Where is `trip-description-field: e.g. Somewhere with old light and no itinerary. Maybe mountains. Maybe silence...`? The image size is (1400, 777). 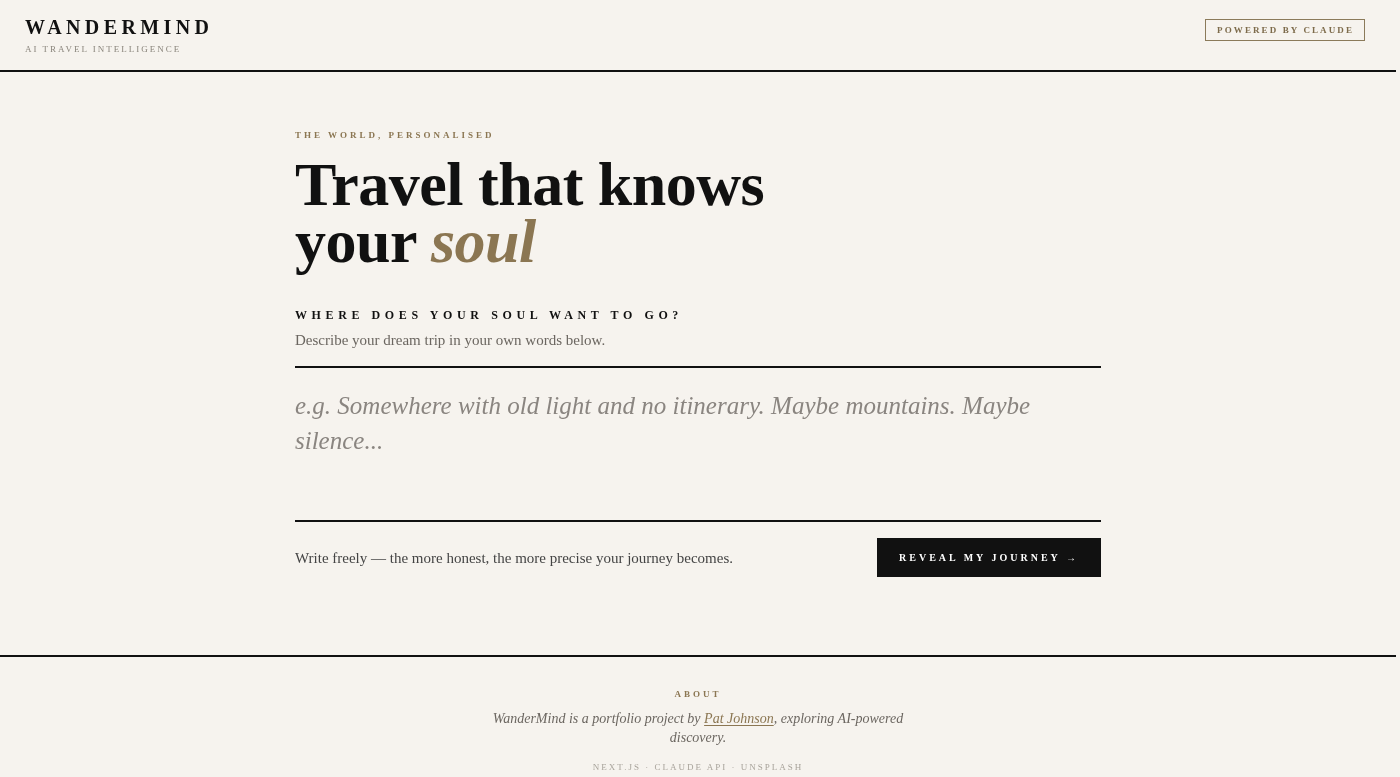
trip-description-field: e.g. Somewhere with old light and no itinerary. Maybe mountains. Maybe silence... is located at coordinates (698, 444).